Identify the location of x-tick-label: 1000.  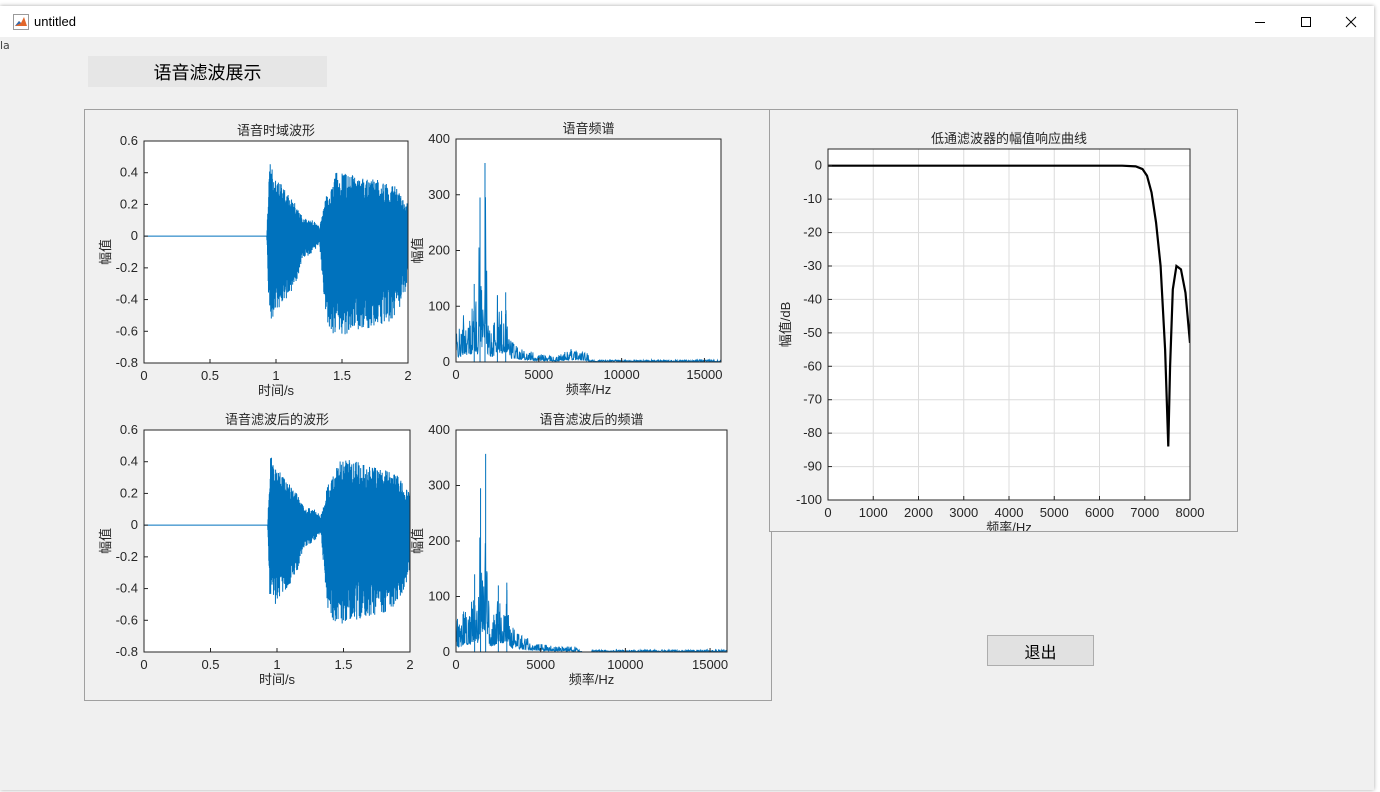
(873, 512).